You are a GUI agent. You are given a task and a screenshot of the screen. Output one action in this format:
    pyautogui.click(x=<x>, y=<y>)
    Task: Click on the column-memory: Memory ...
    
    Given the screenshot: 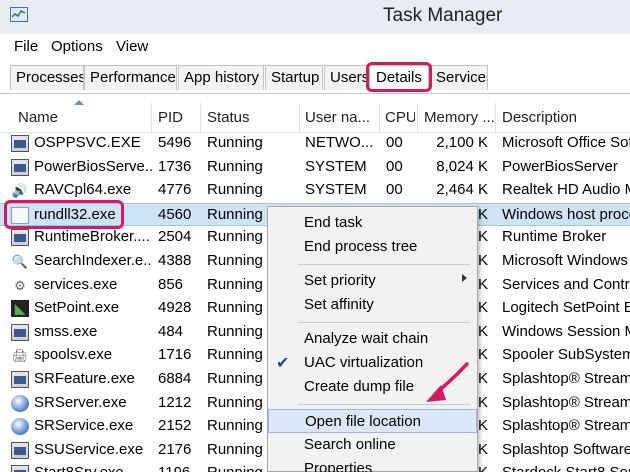 What is the action you would take?
    pyautogui.click(x=460, y=117)
    